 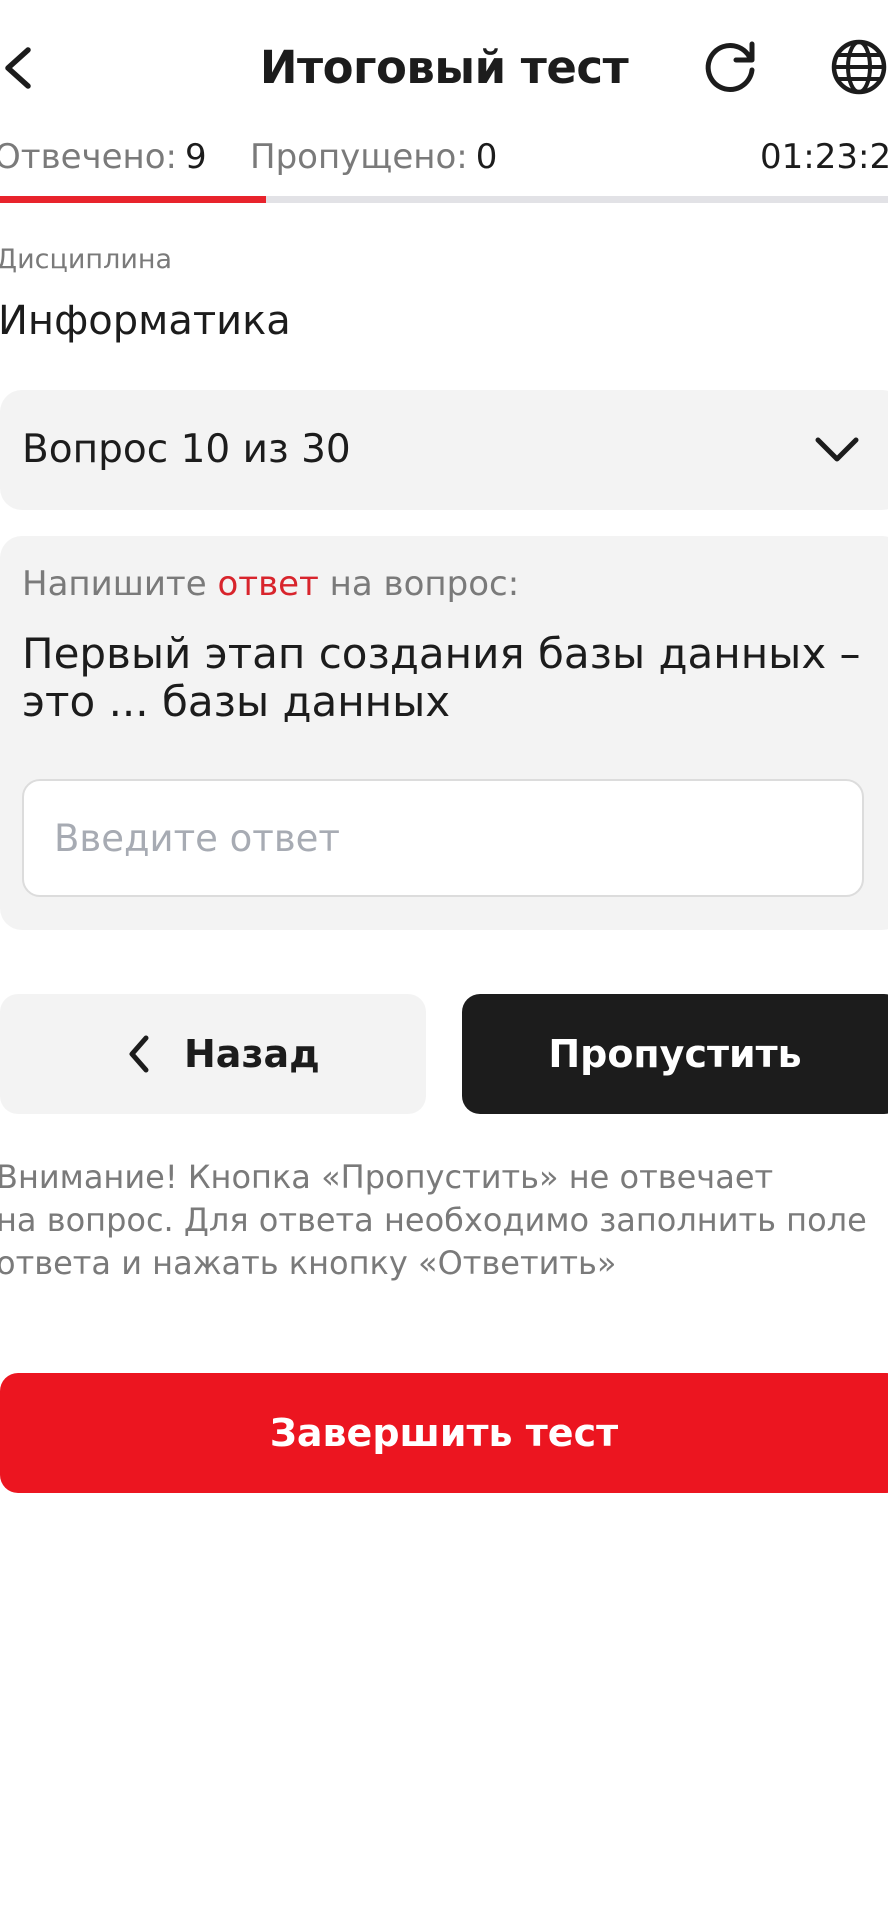 What do you see at coordinates (824, 157) in the screenshot?
I see `timer: 01:23:27` at bounding box center [824, 157].